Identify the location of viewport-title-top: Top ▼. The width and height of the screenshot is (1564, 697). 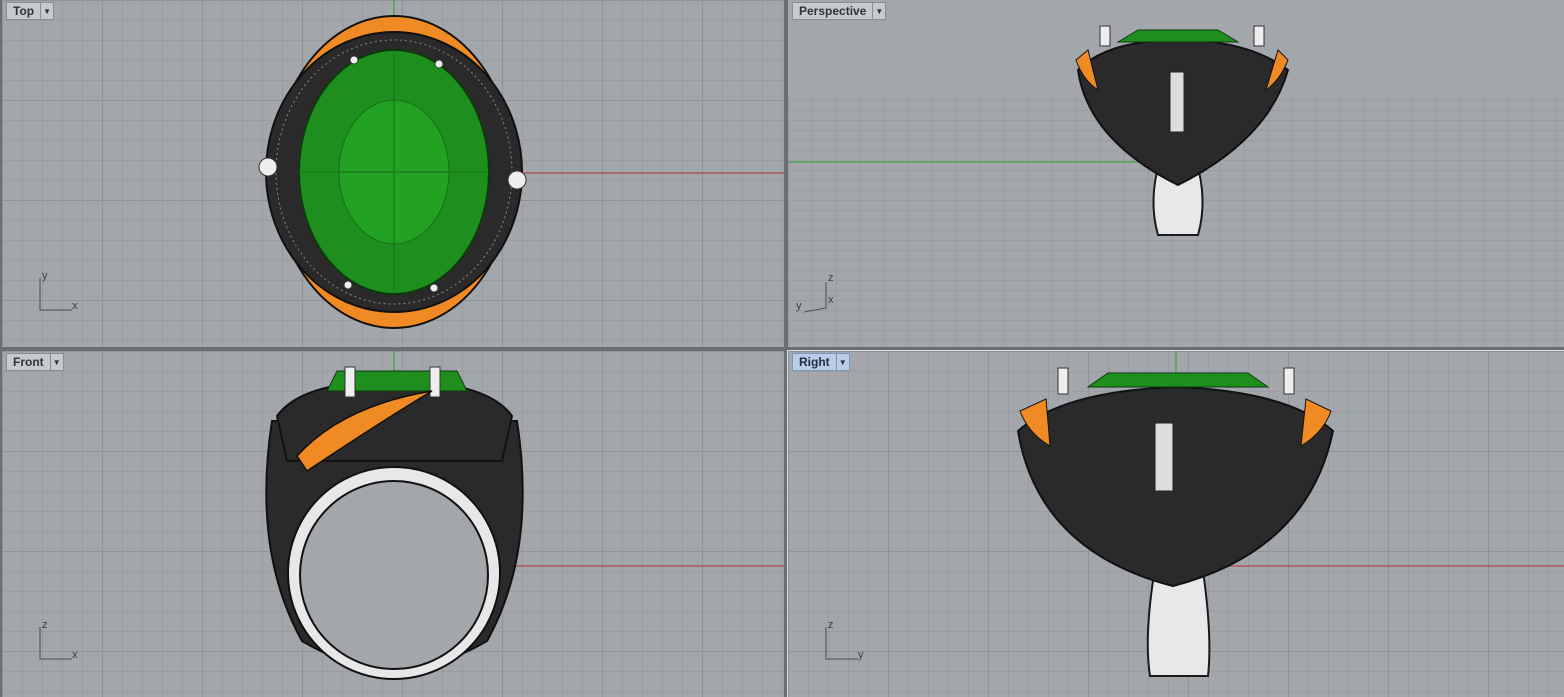
(30, 11).